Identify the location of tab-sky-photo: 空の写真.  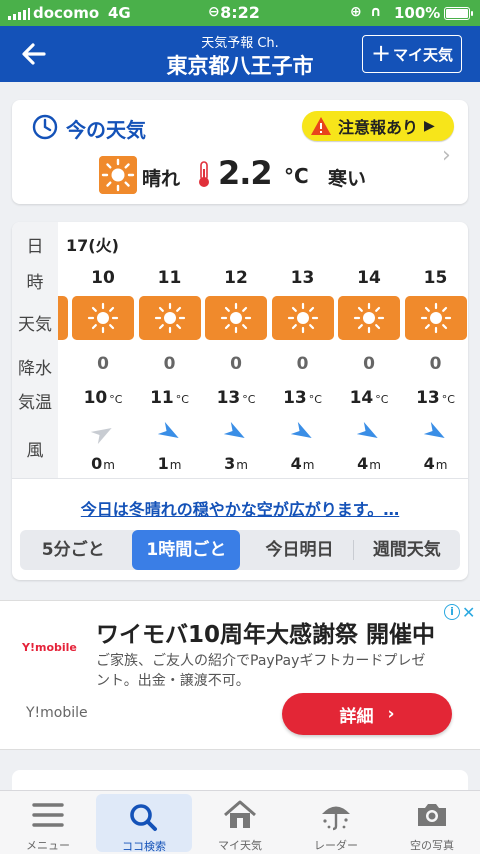
(432, 822).